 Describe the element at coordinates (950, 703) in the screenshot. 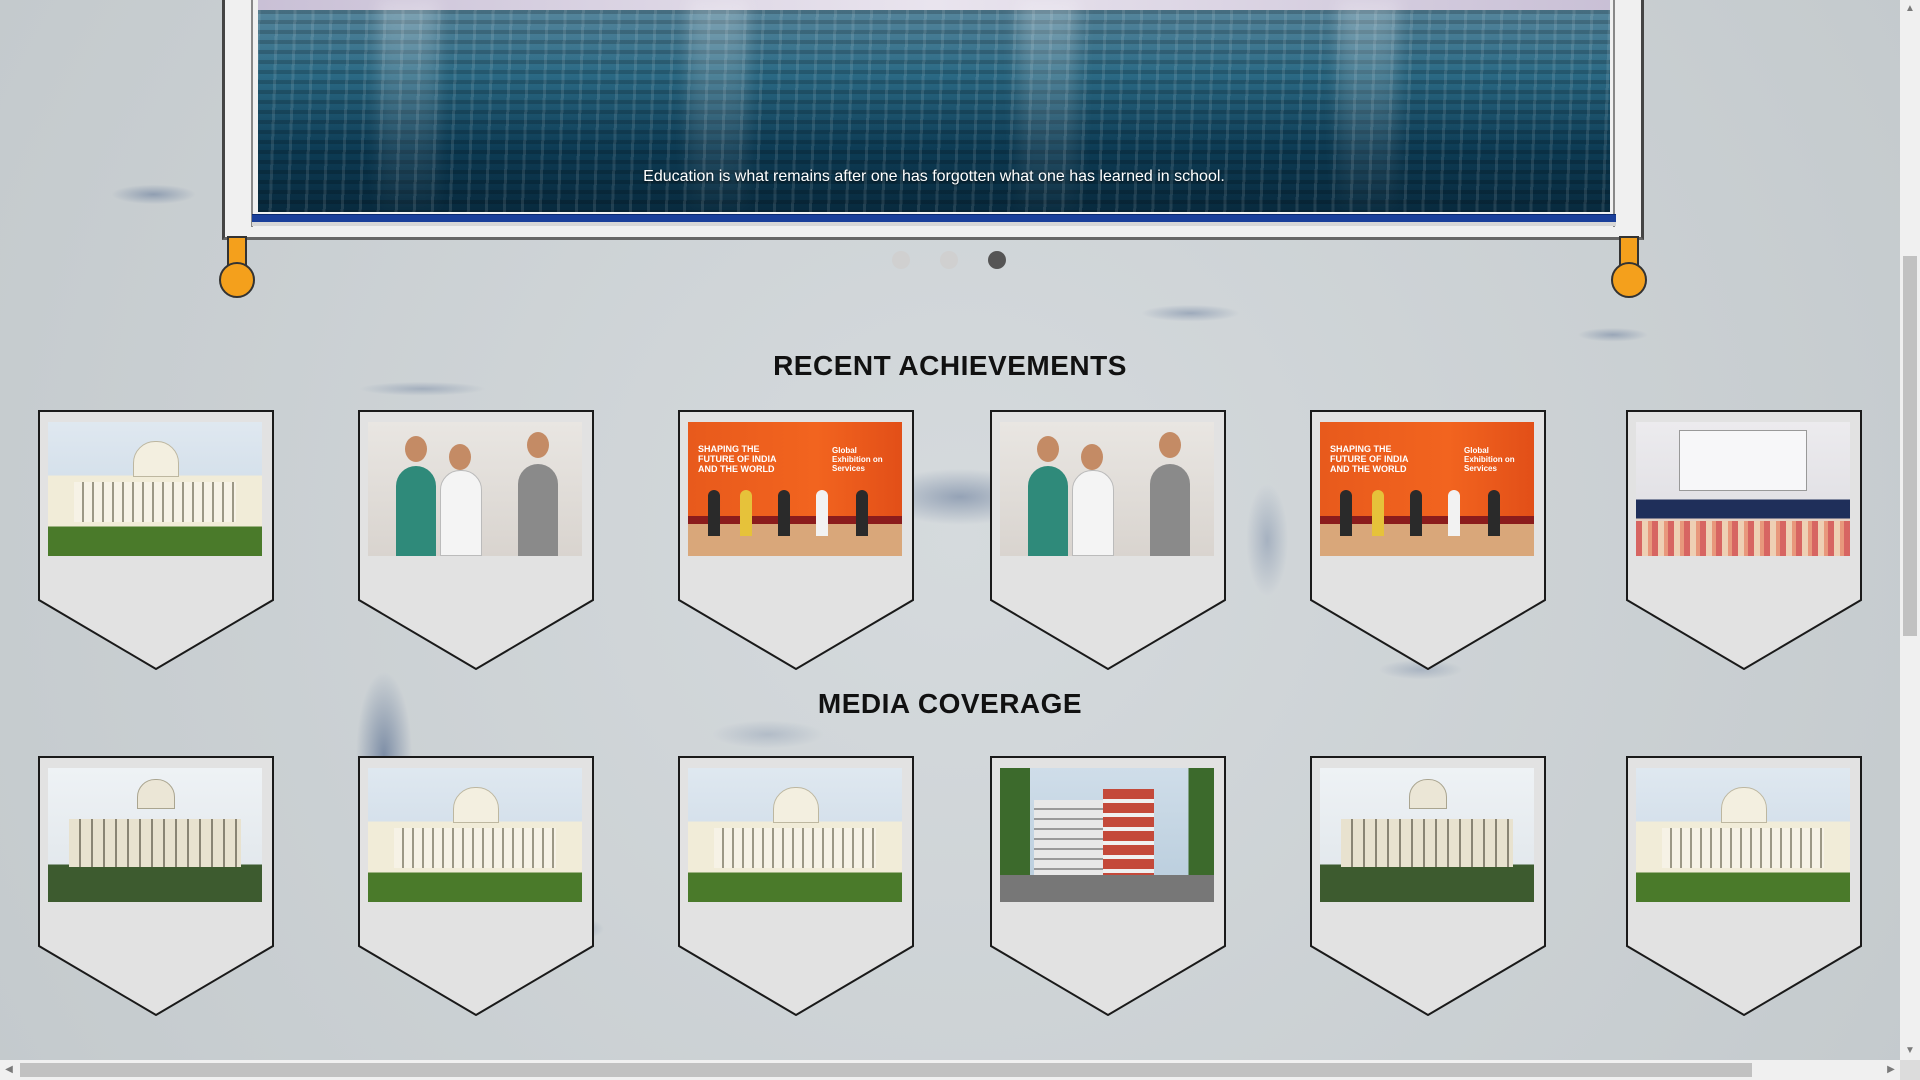

I see `section-title-media-coverage: MEDIA COVERAGE` at that location.